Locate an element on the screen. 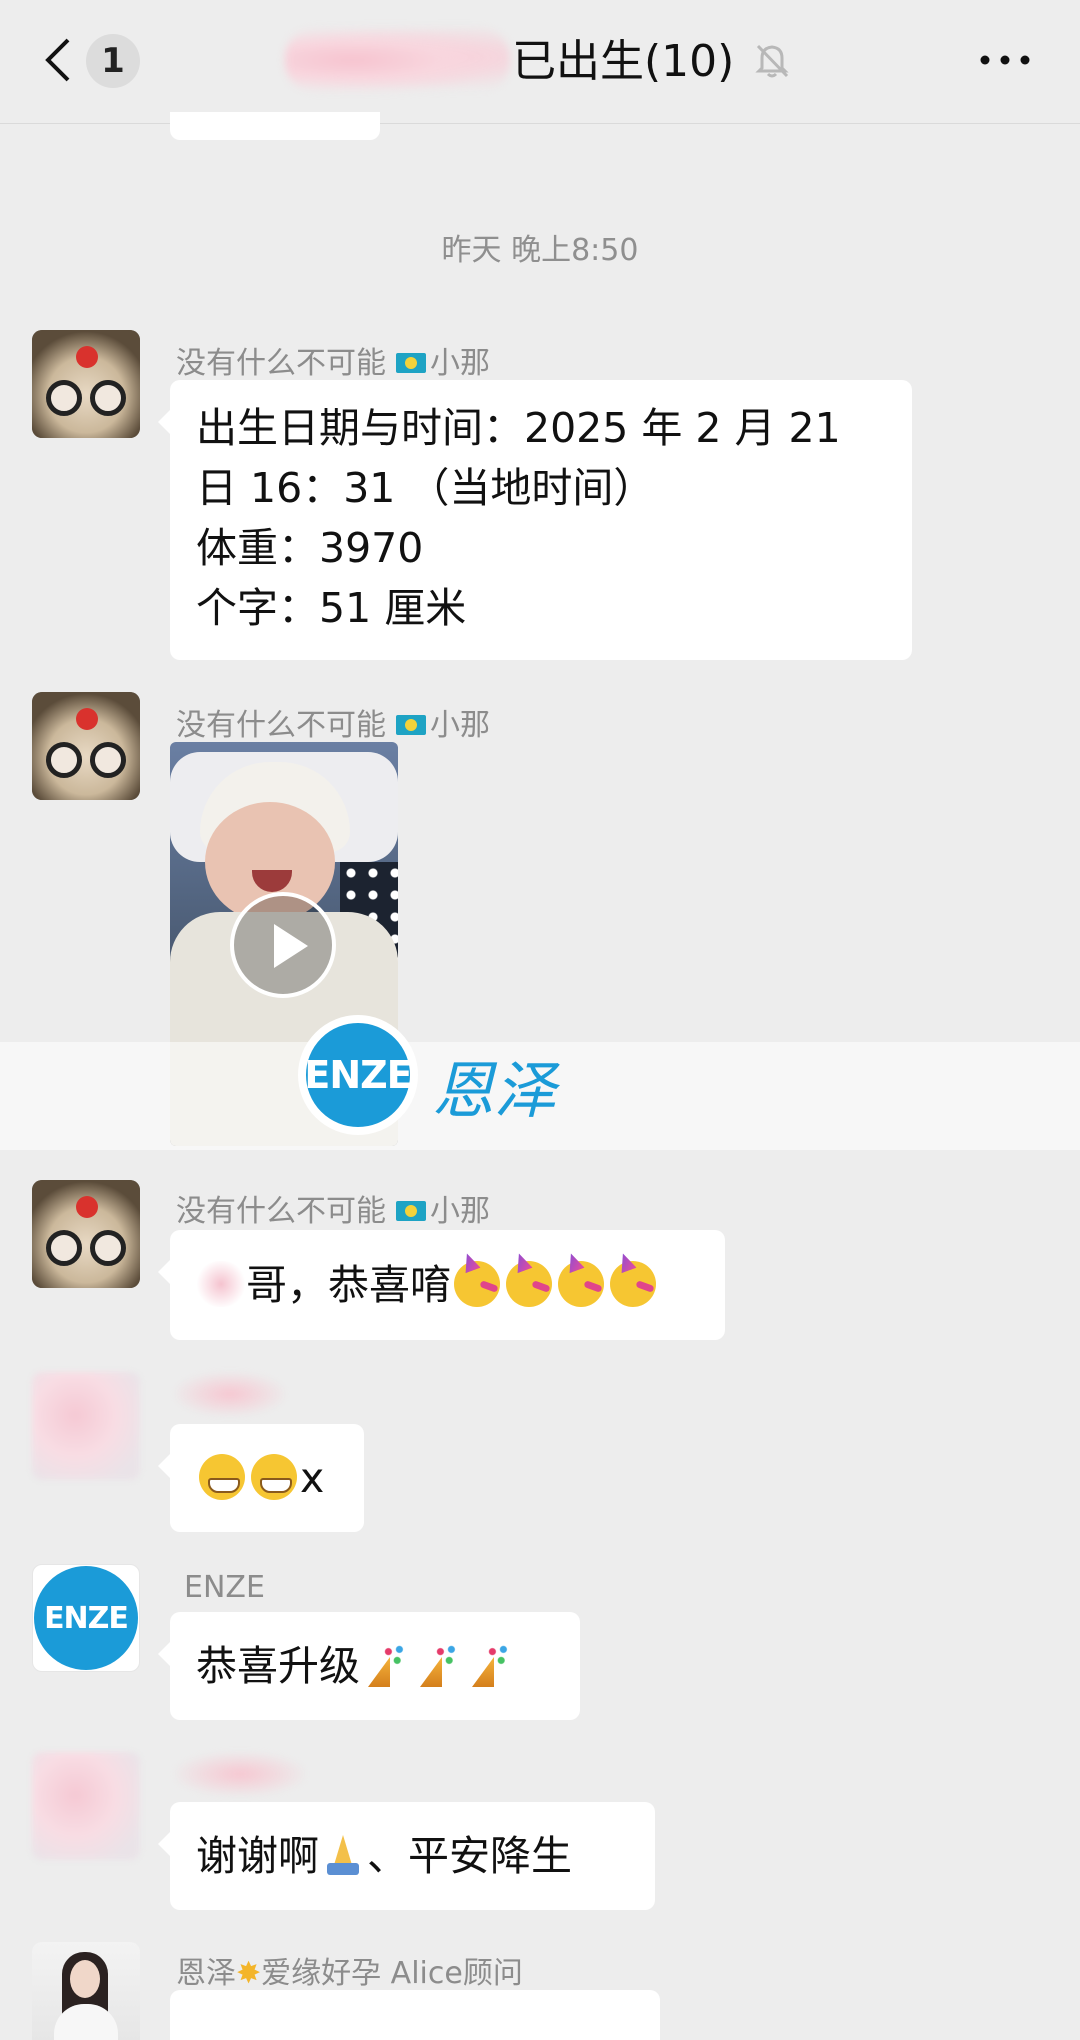 This screenshot has height=2040, width=1080. title-redacted is located at coordinates (397, 60).